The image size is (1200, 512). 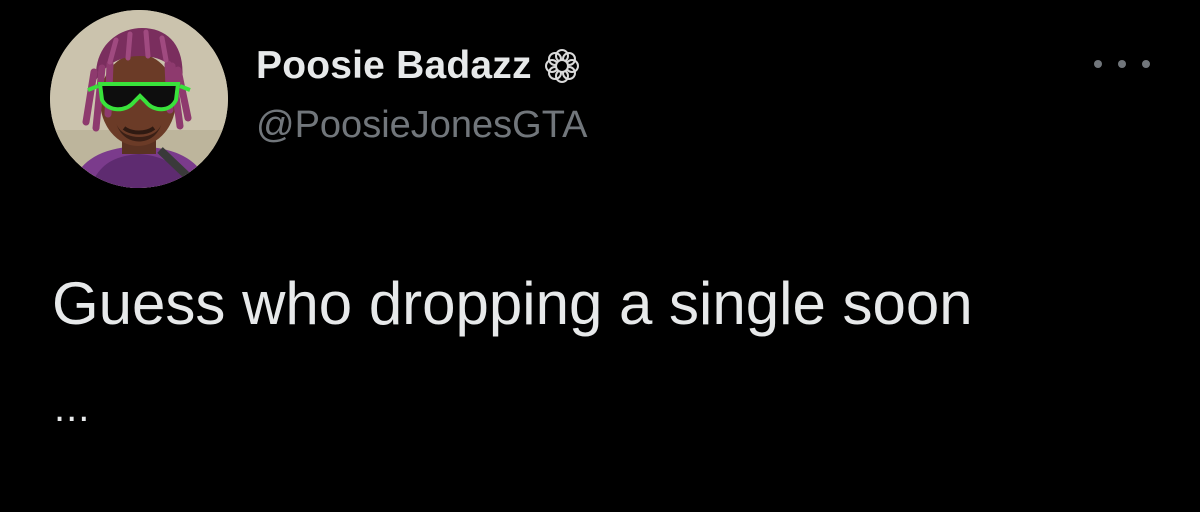 What do you see at coordinates (139, 99) in the screenshot?
I see `avatar` at bounding box center [139, 99].